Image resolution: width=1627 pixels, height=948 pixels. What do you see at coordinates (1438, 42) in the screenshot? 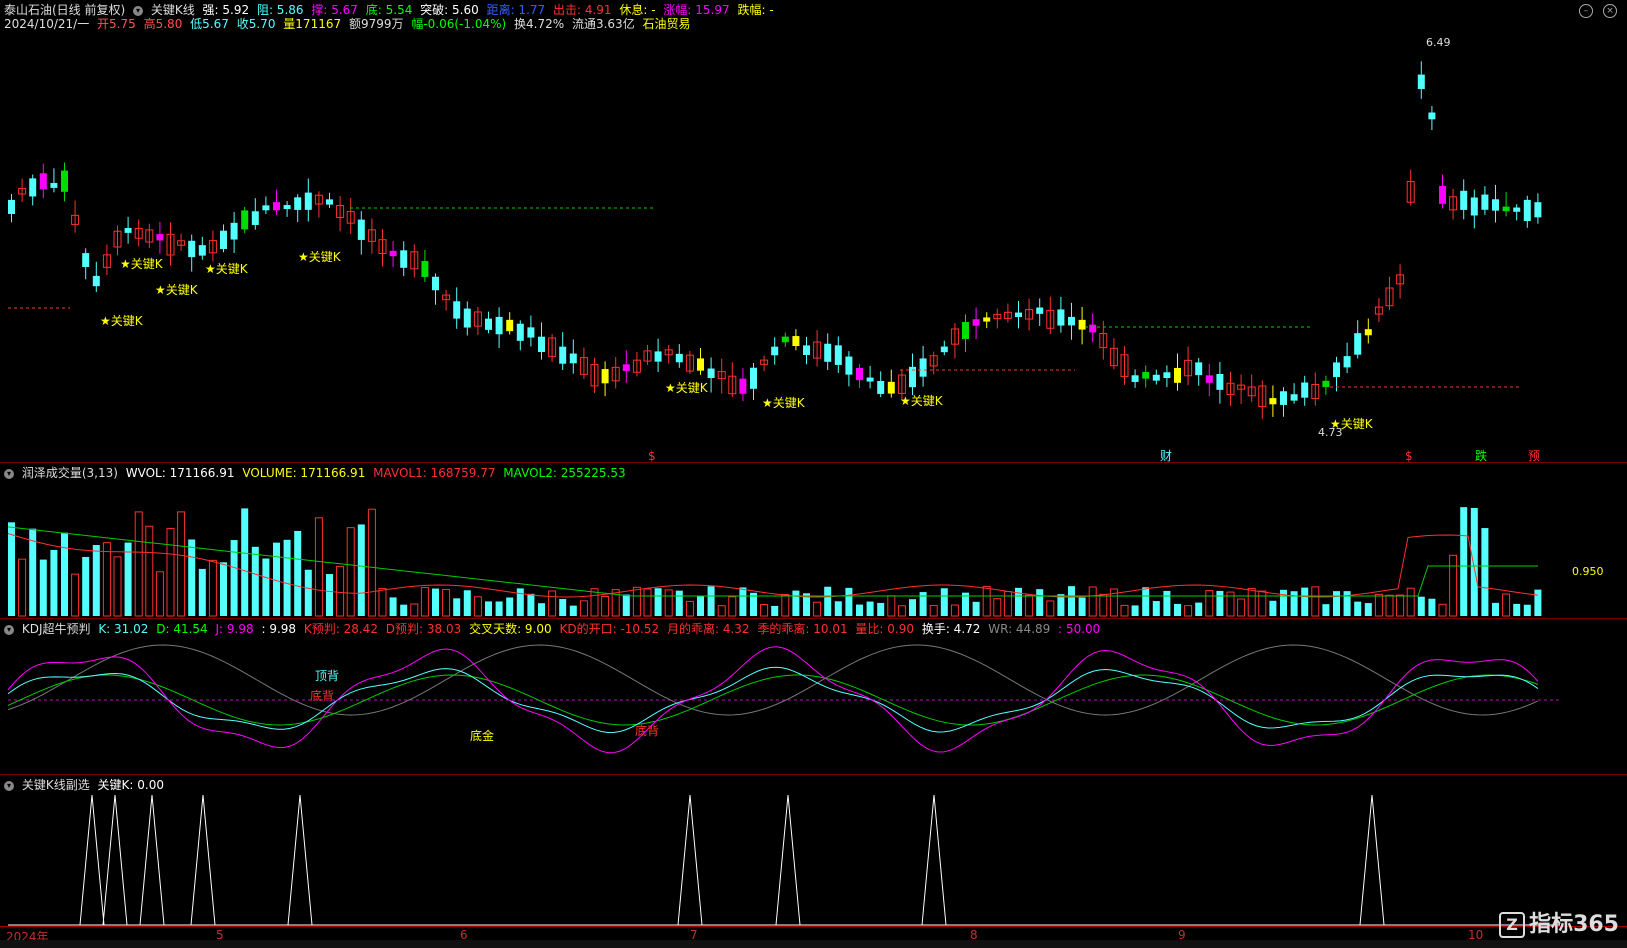
I see `high-price-label: 6.49` at bounding box center [1438, 42].